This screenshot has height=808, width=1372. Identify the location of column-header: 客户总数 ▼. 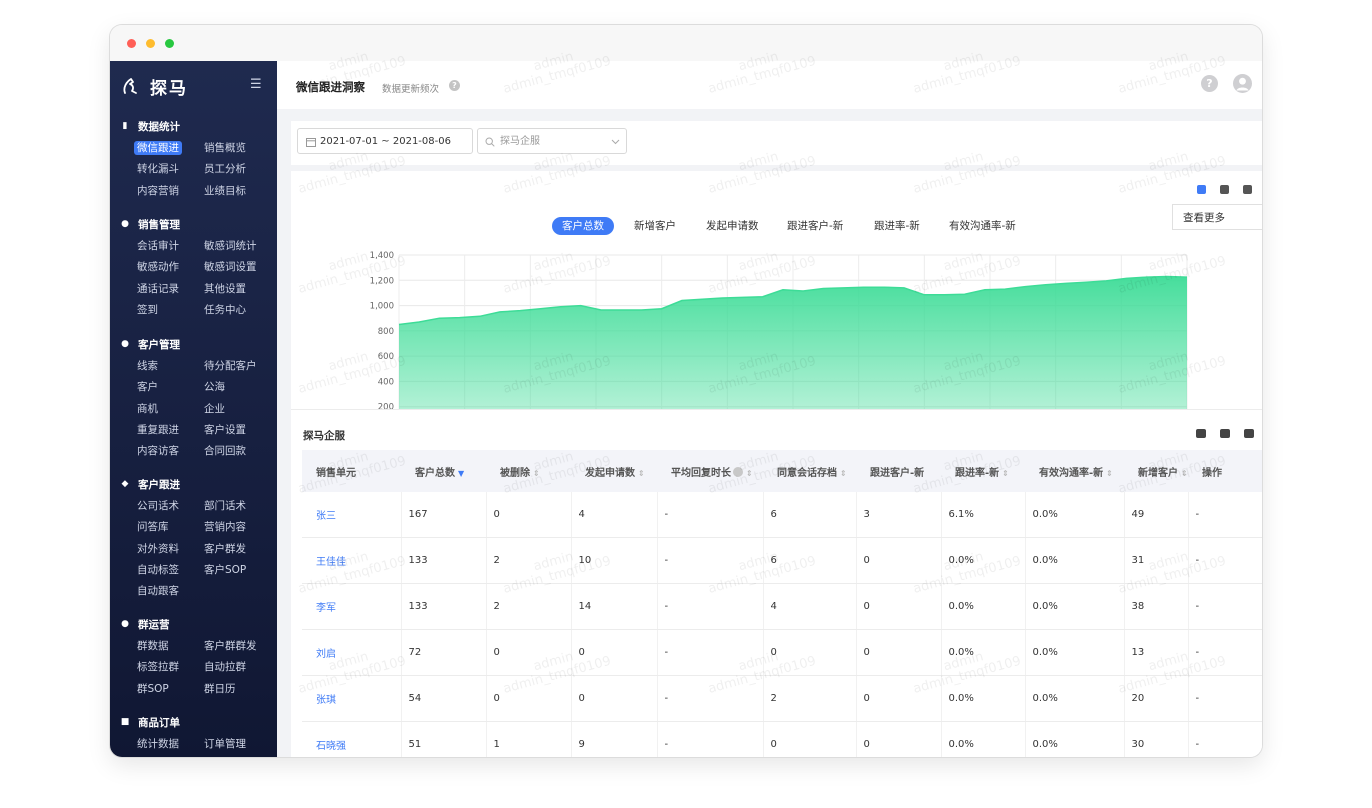
(443, 471).